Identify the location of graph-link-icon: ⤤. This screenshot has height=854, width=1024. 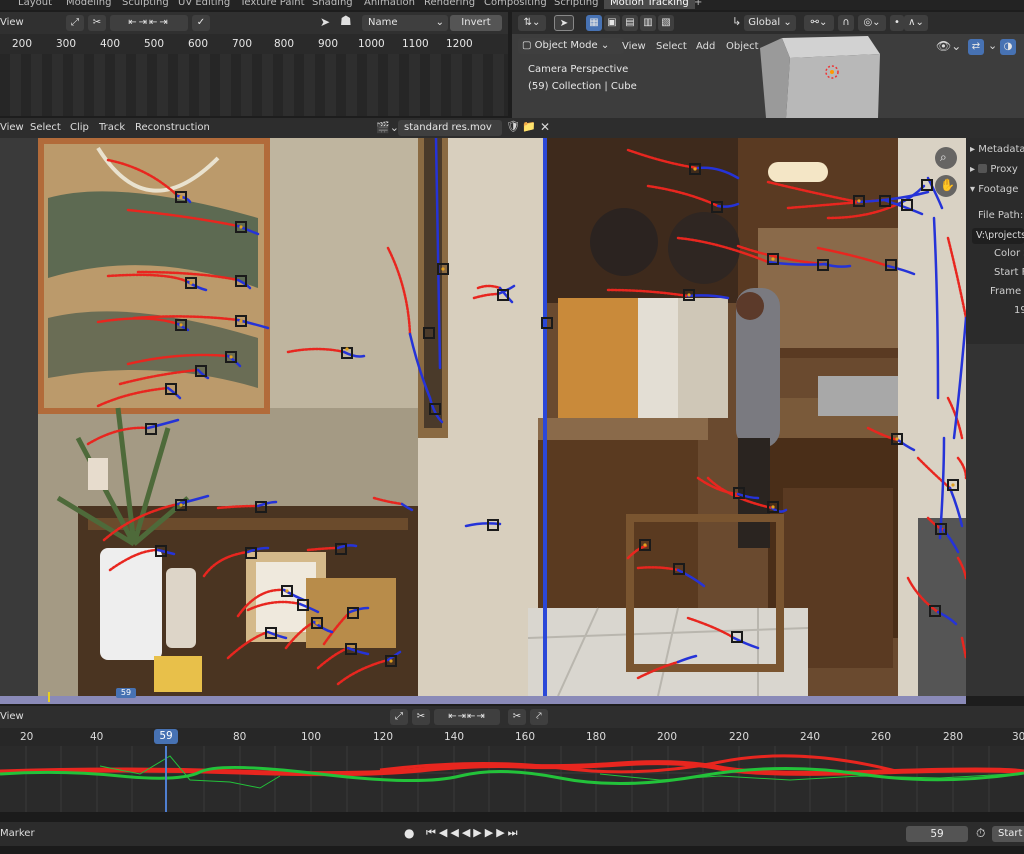
(539, 717).